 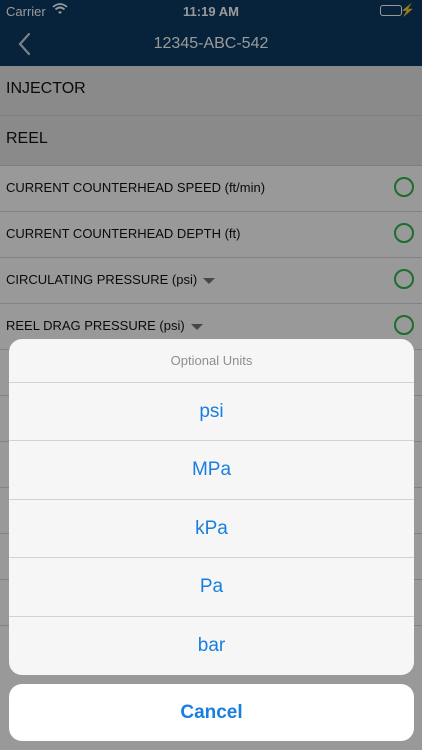 I want to click on unit-option-kpa: kPa, so click(x=211, y=529).